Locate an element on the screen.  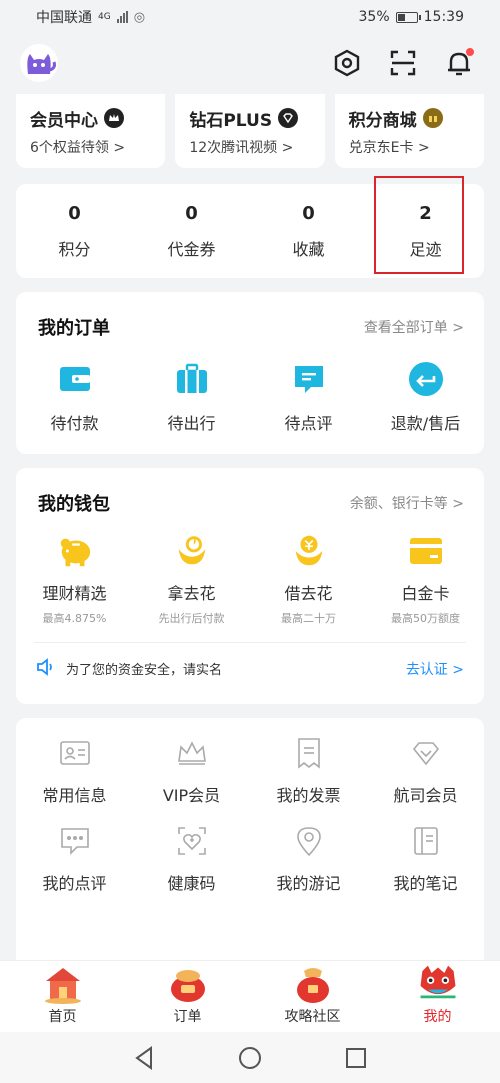
orders-title: 我的订单 is located at coordinates (74, 328).